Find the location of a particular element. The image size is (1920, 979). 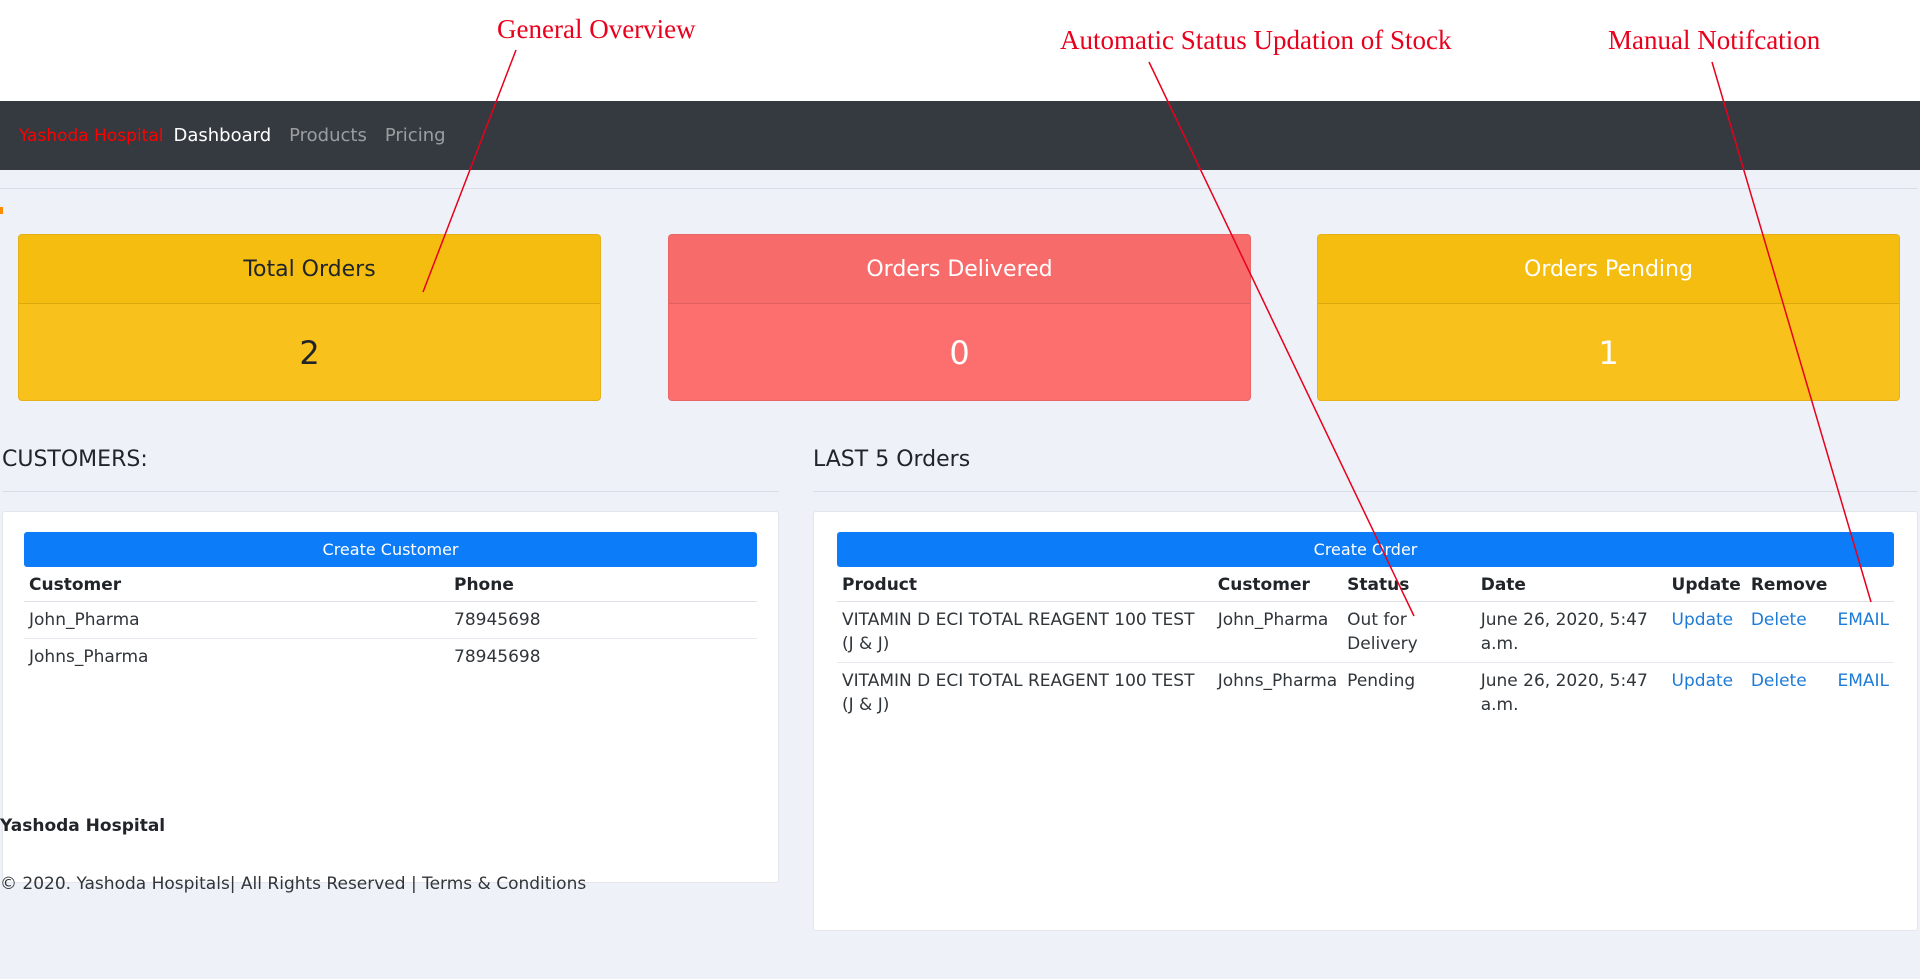

stat-card-total-orders: Total Orders 2 is located at coordinates (309, 317).